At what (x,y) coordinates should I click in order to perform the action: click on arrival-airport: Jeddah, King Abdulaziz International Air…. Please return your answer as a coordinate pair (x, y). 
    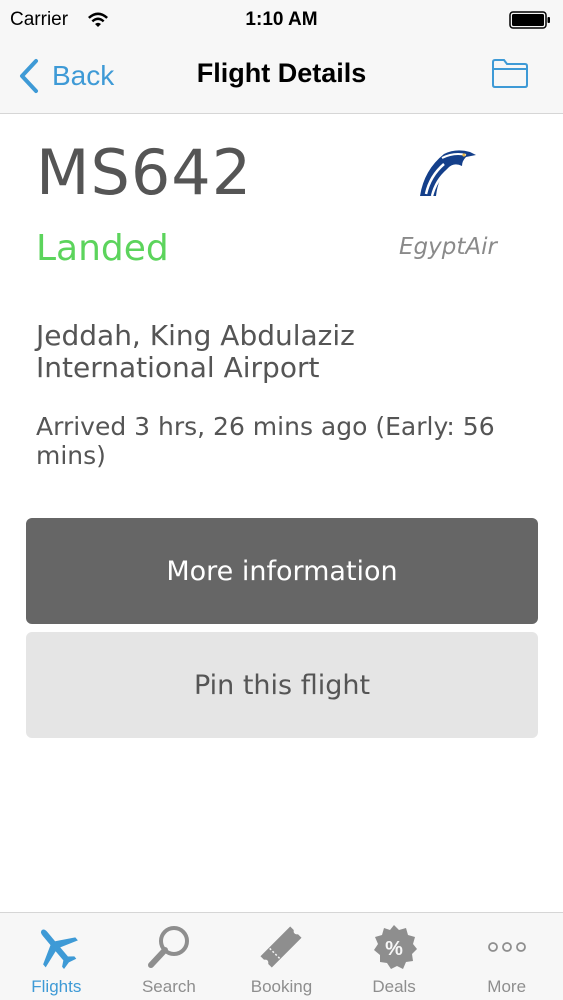
    Looking at the image, I should click on (195, 351).